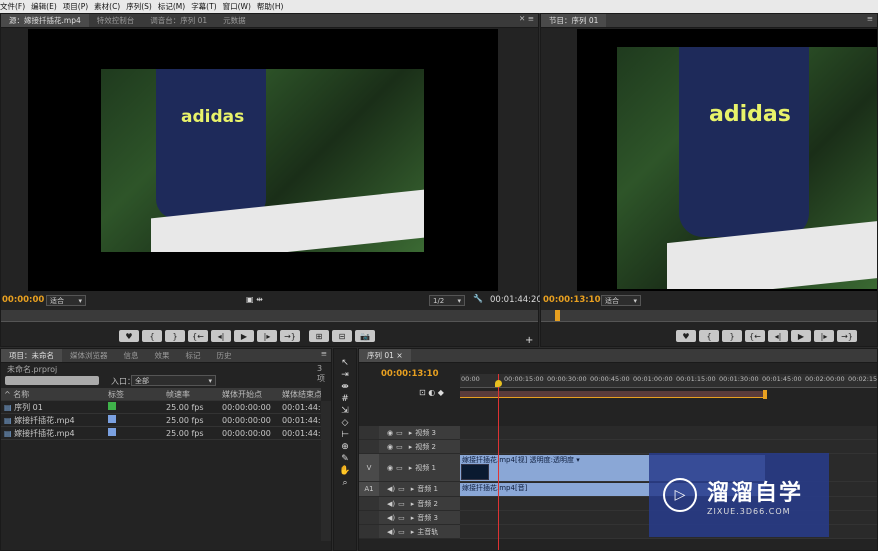  Describe the element at coordinates (300, 394) in the screenshot. I see `column-media-end: 媒体结束点` at that location.